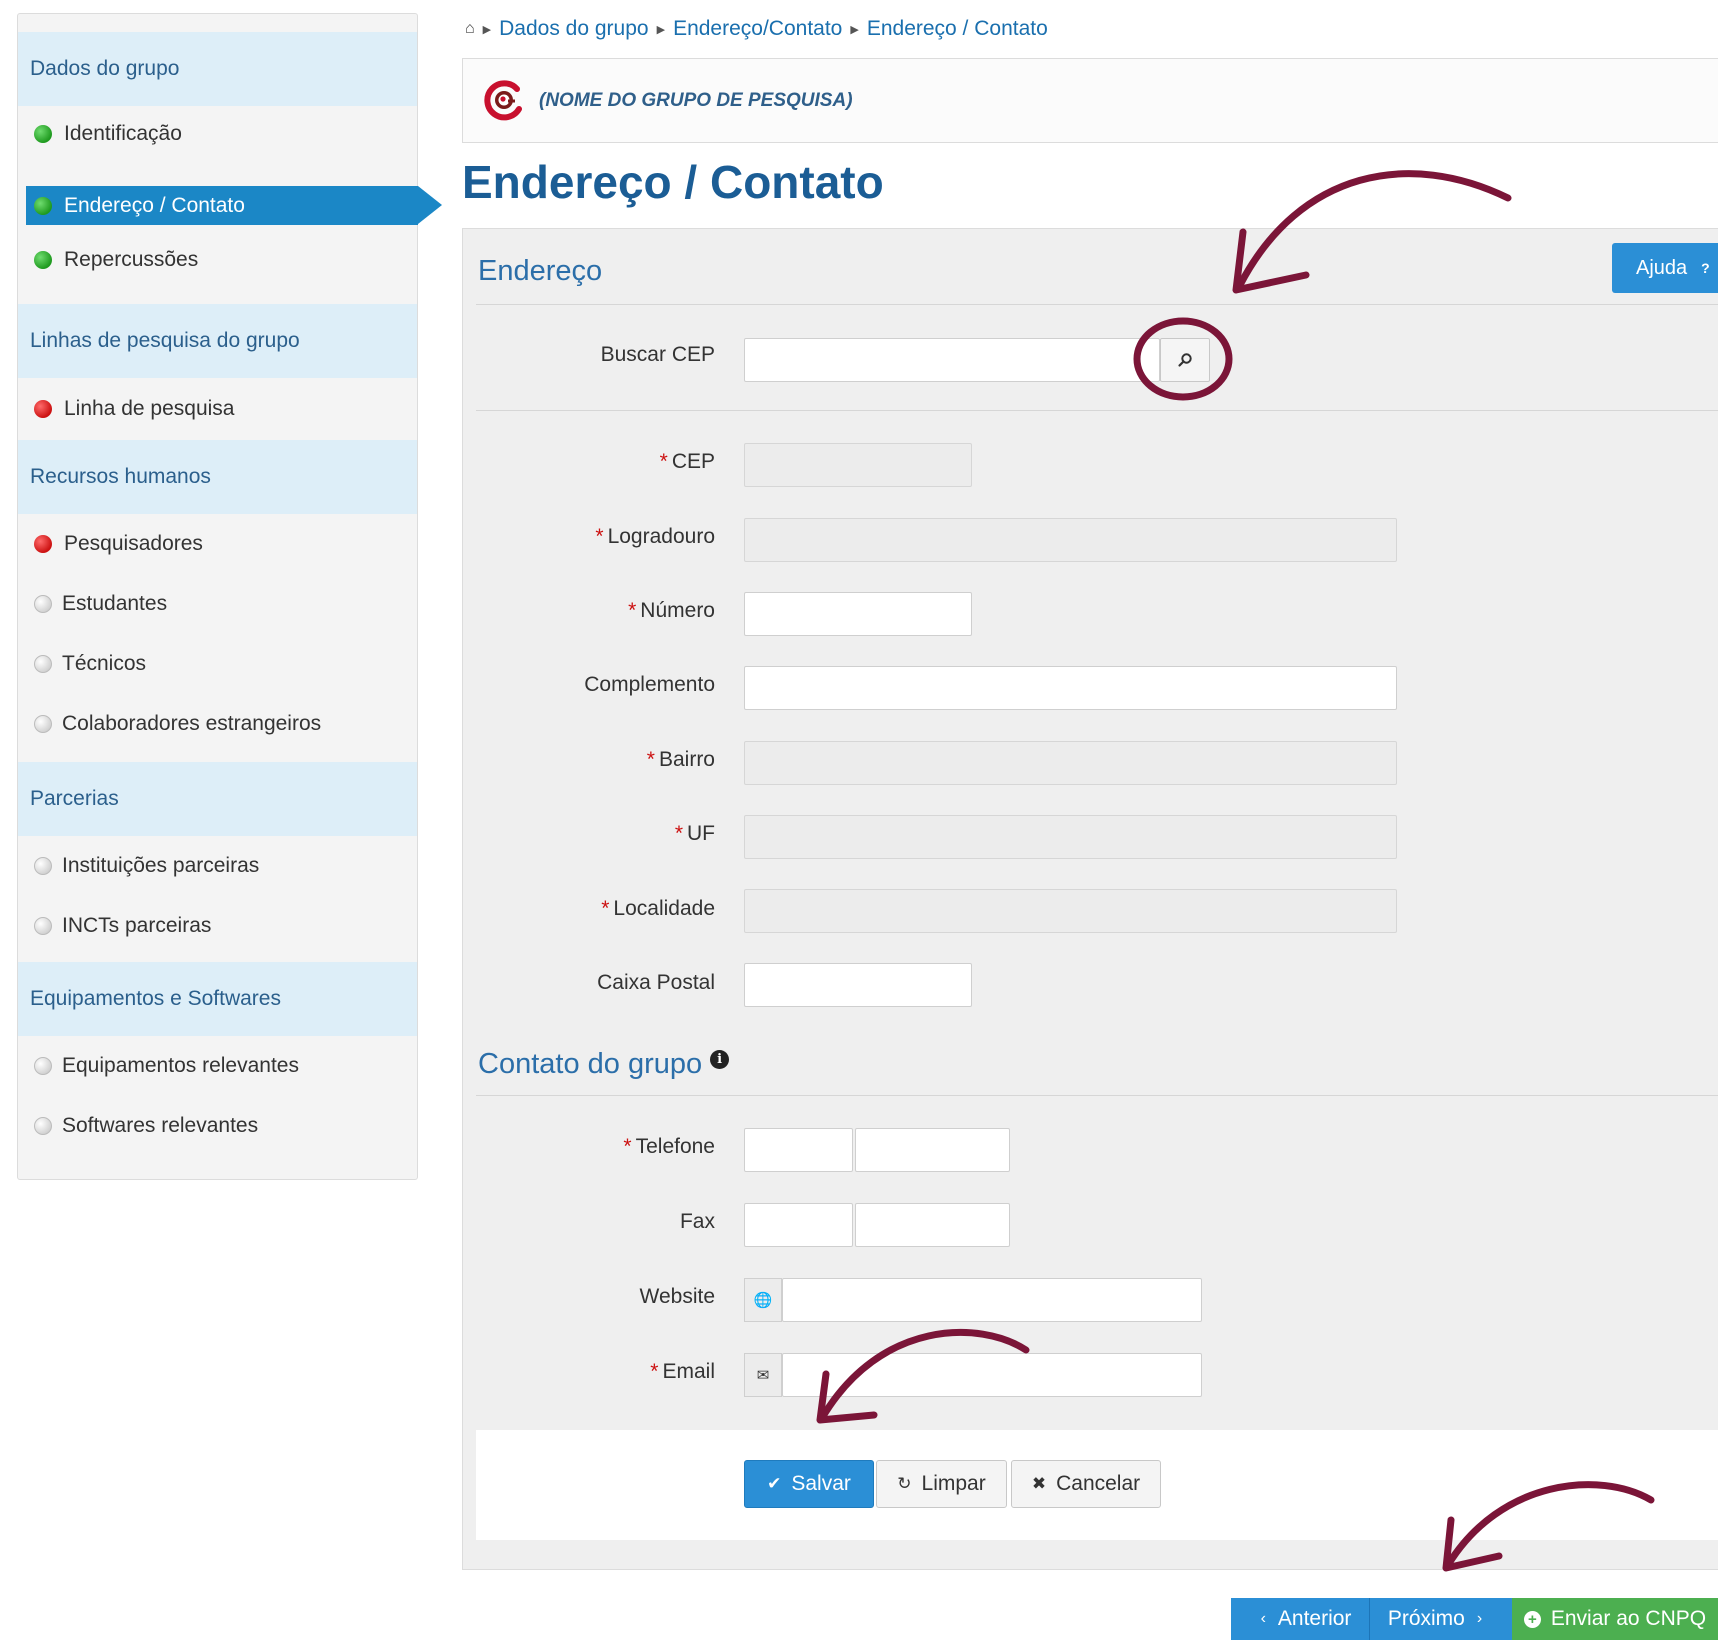 This screenshot has width=1718, height=1640. I want to click on save-button: ✔ Salvar, so click(809, 1484).